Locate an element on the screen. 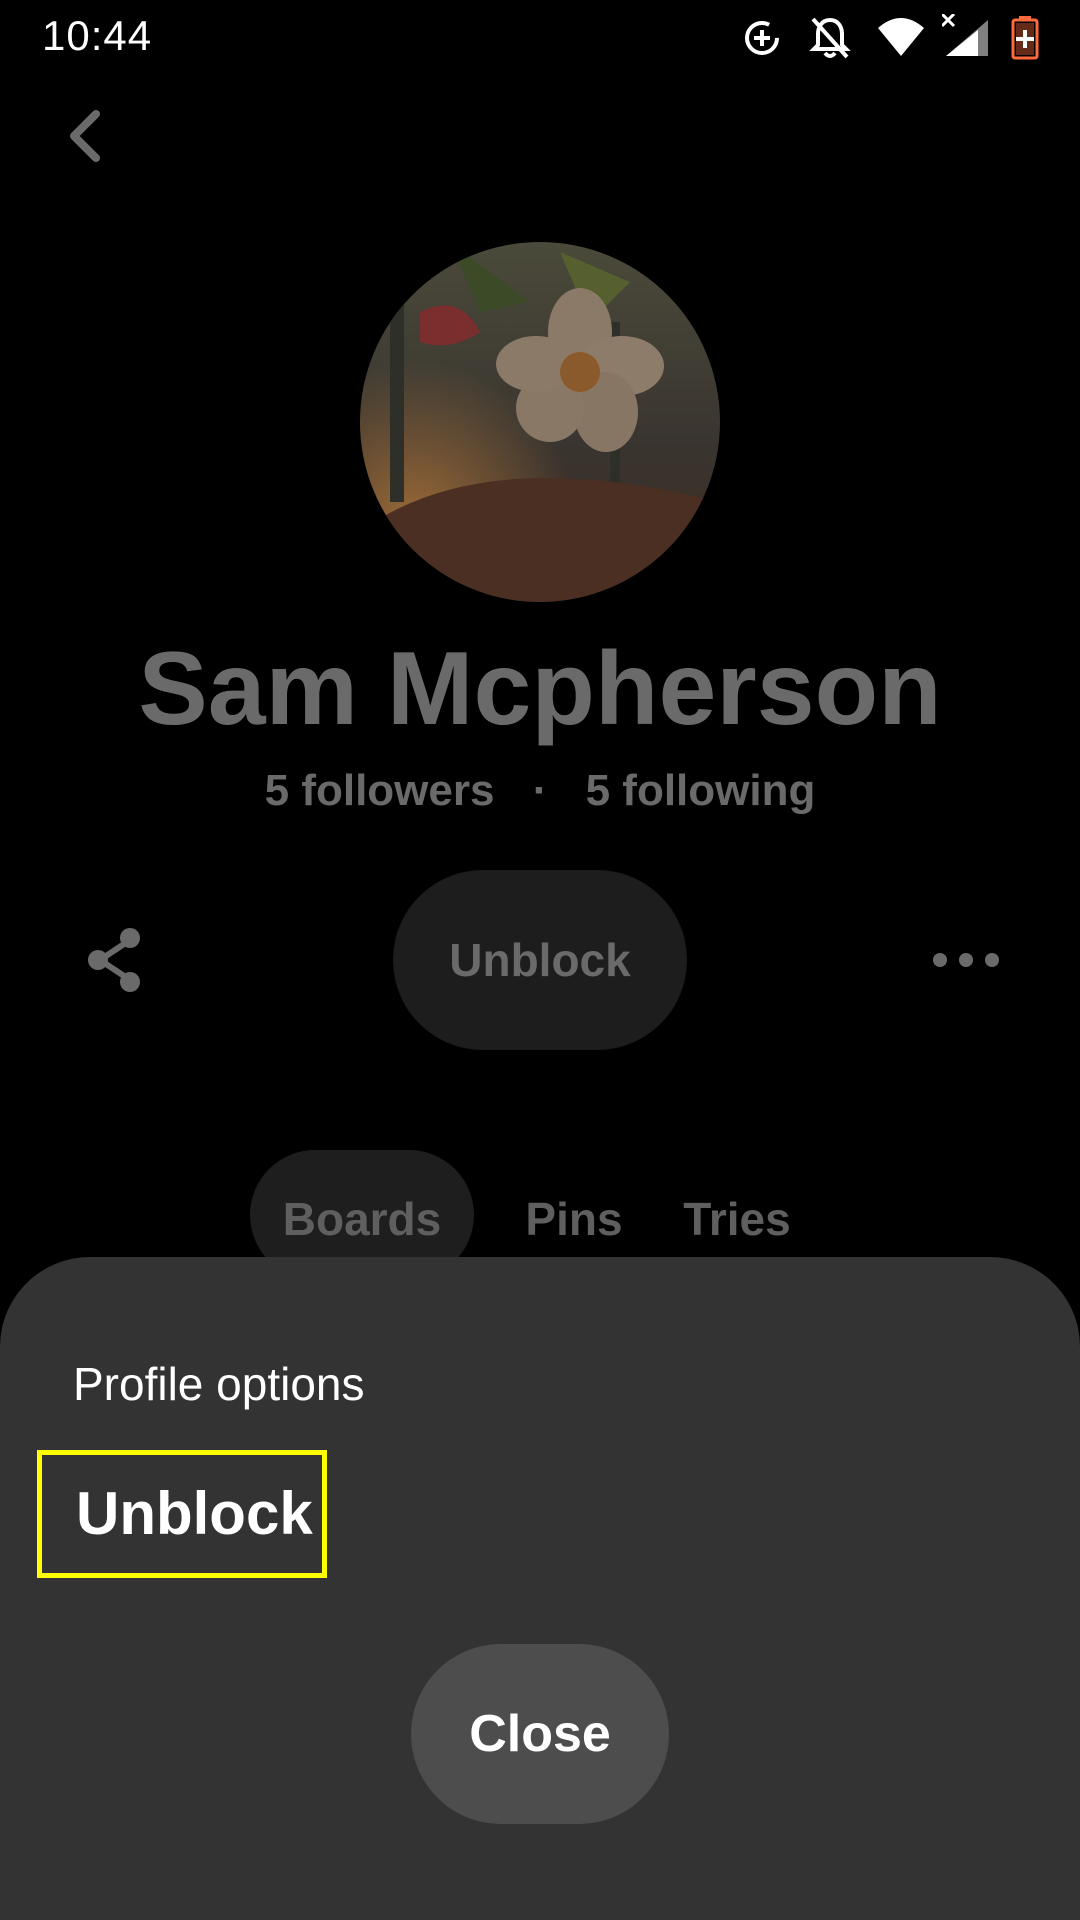 Image resolution: width=1080 pixels, height=1920 pixels. sheet-unblock-label: Unblock is located at coordinates (194, 1513).